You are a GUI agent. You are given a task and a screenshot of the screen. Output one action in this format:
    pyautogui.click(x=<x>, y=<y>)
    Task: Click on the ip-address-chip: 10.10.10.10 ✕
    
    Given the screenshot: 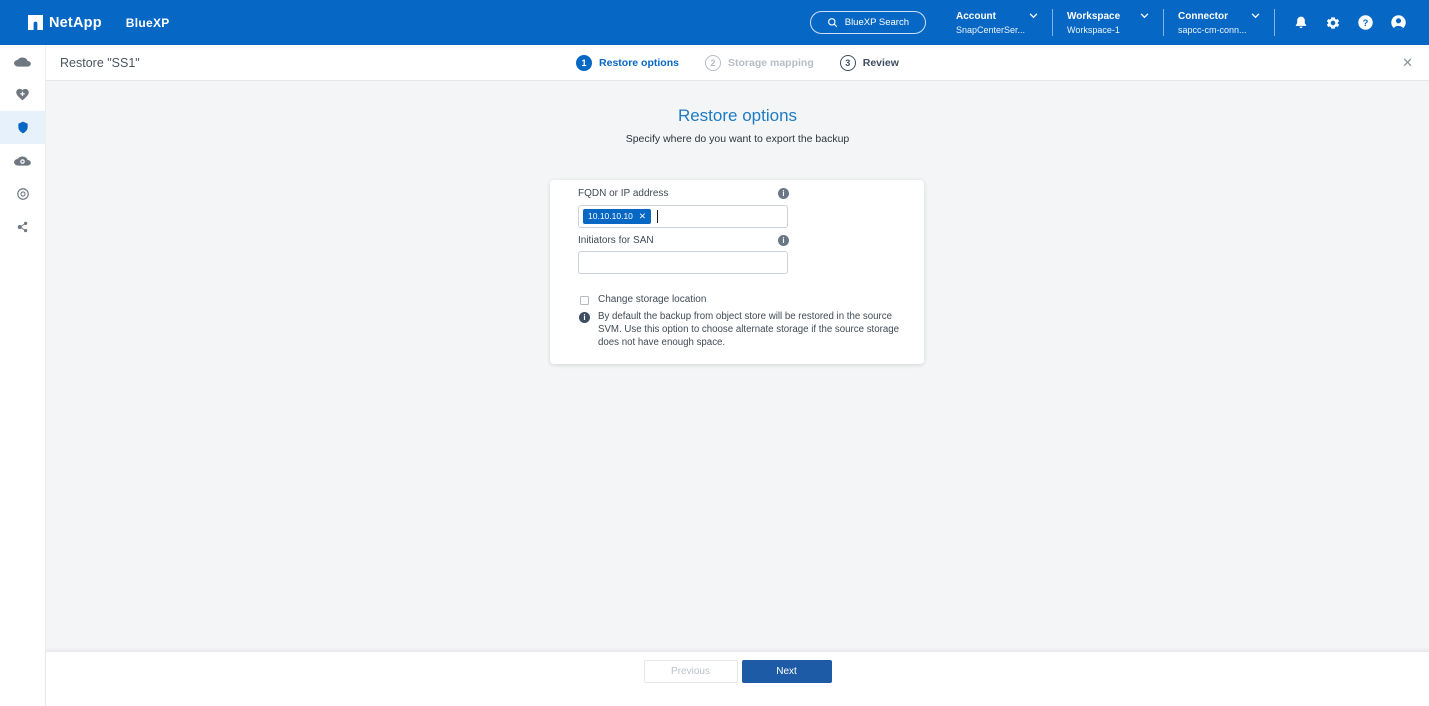 What is the action you would take?
    pyautogui.click(x=617, y=216)
    